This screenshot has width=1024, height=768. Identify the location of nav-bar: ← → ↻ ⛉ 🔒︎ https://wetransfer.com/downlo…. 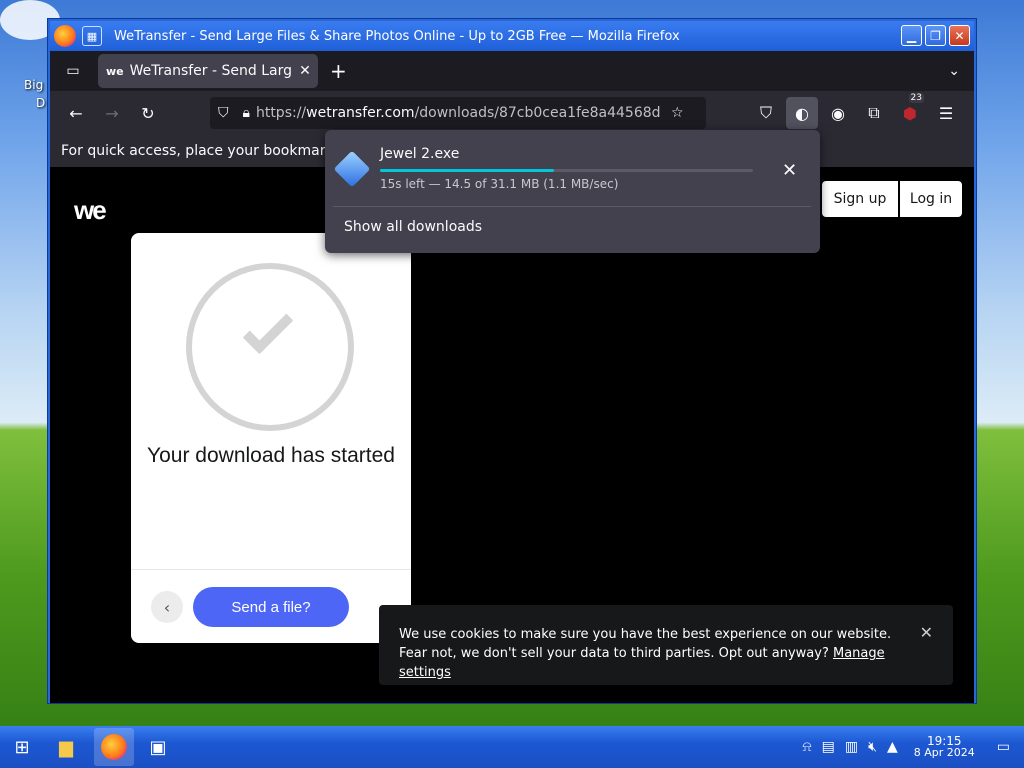
(512, 113).